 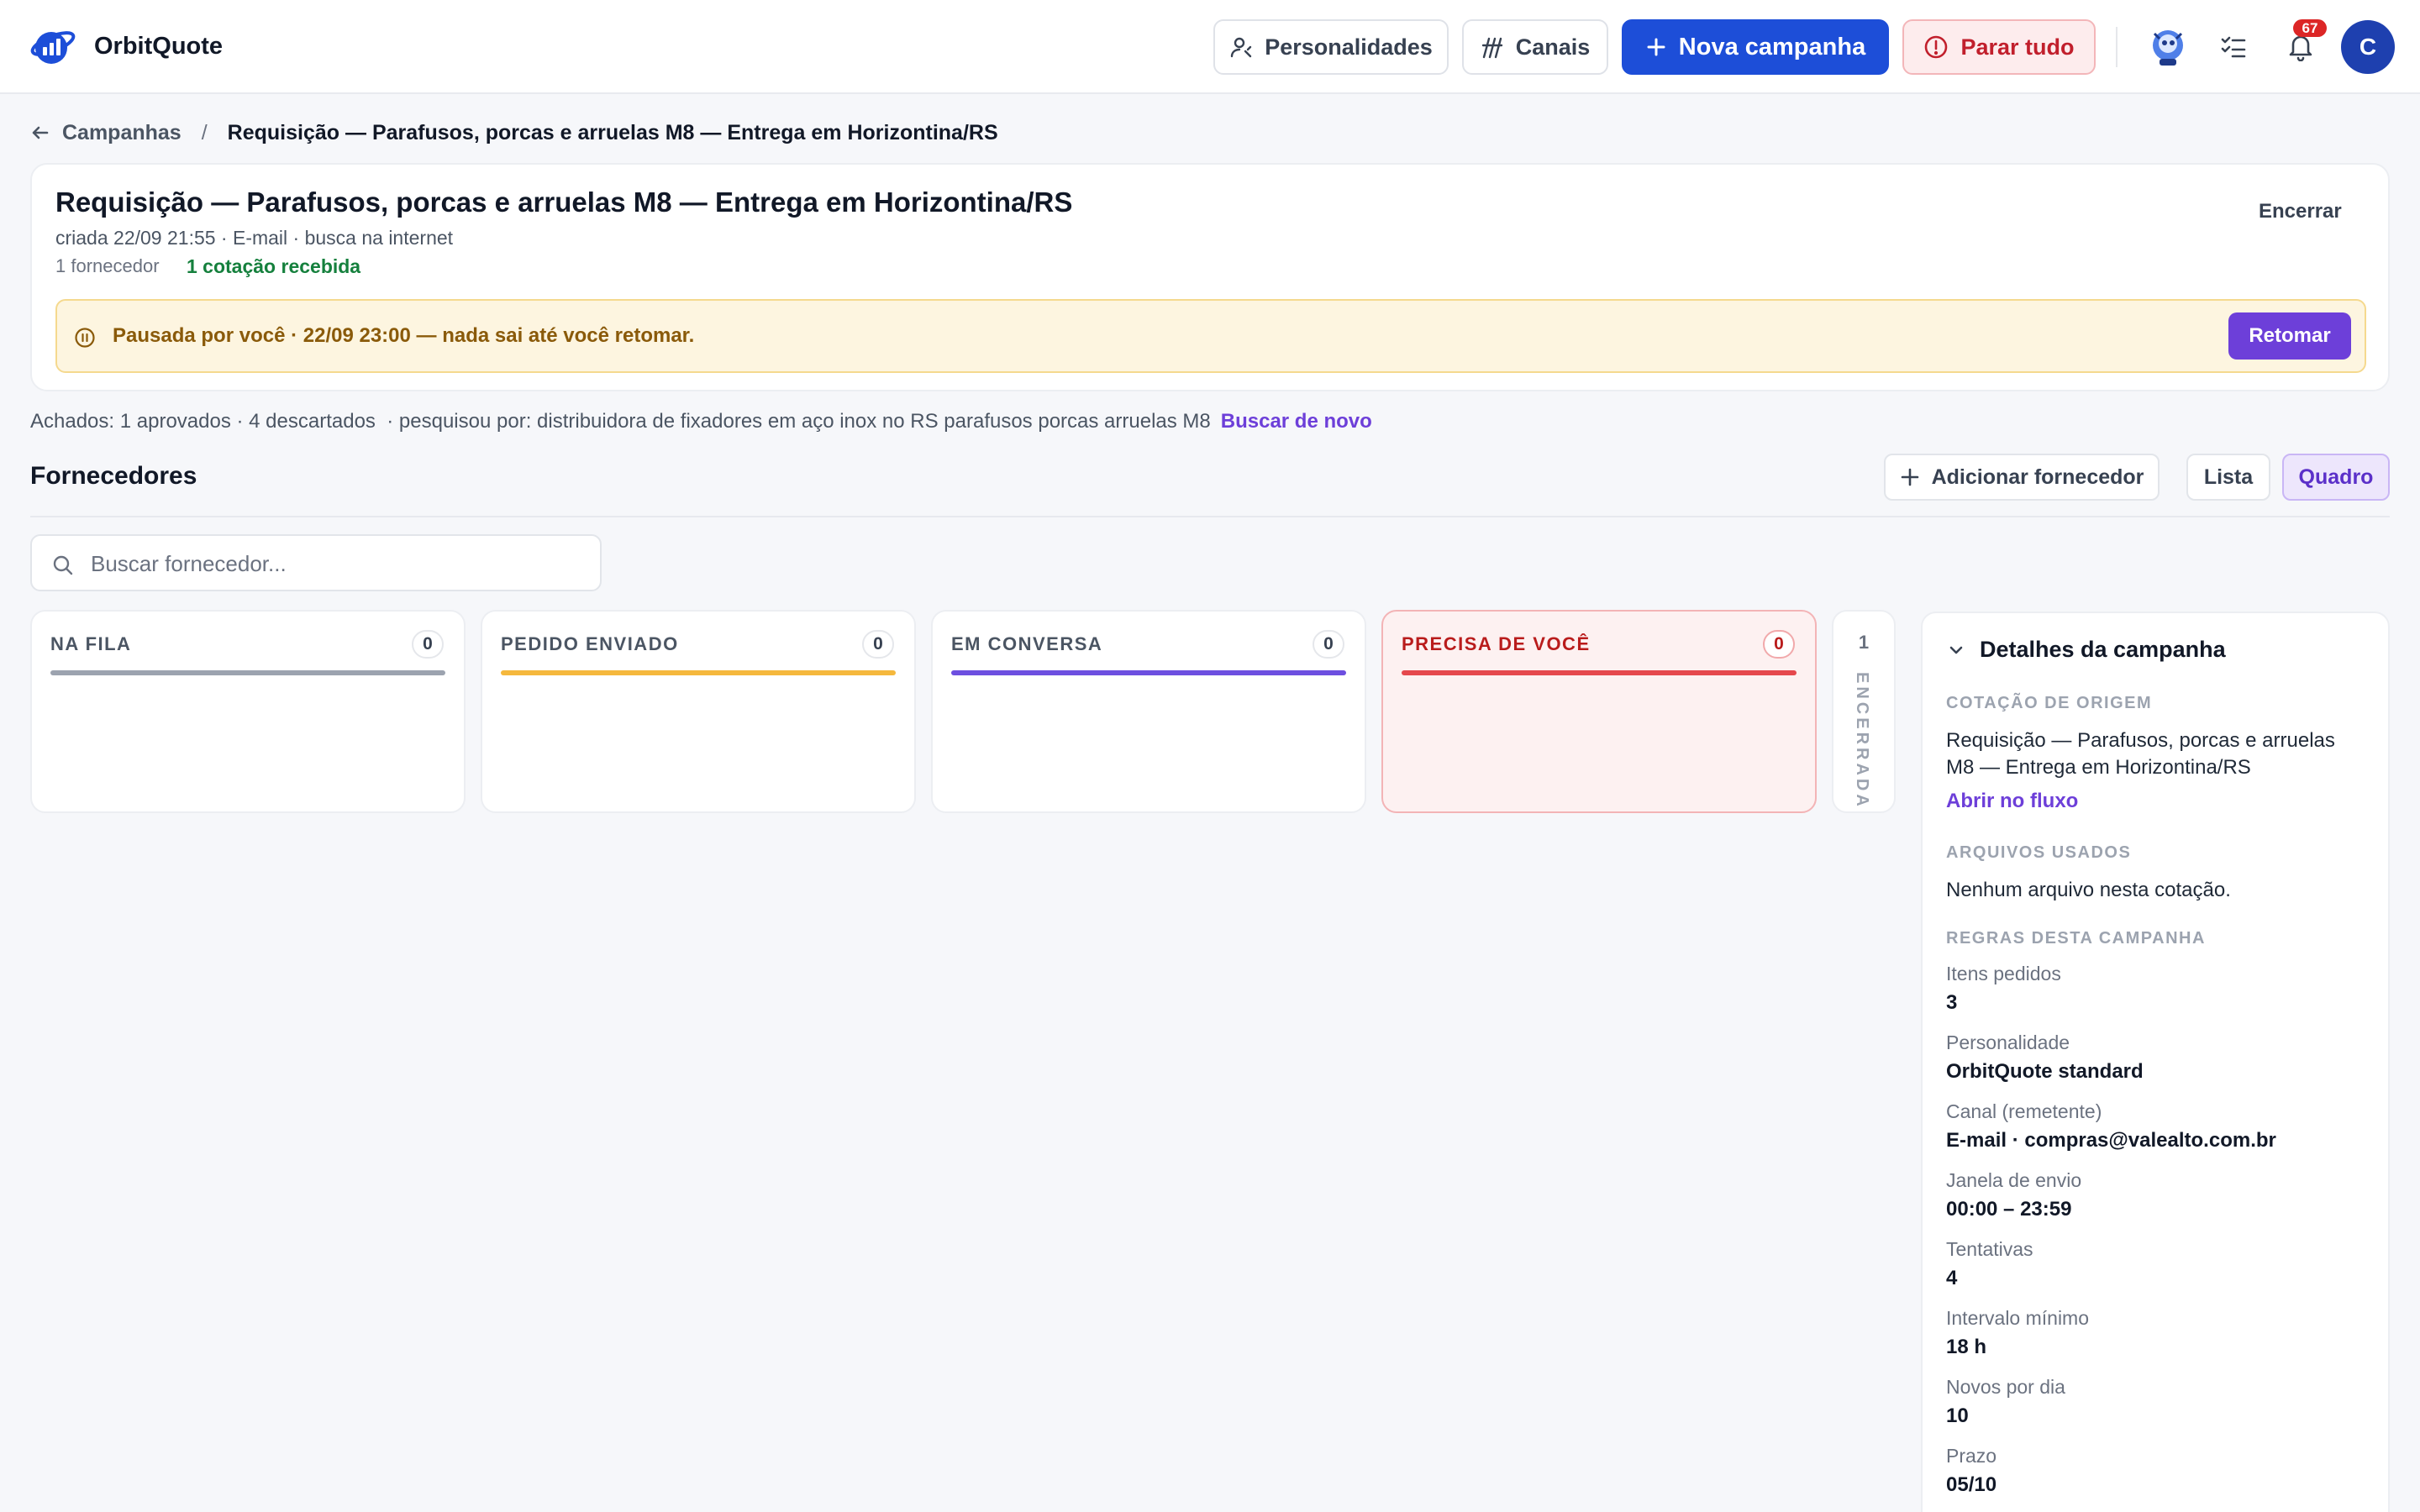 What do you see at coordinates (63, 565) in the screenshot?
I see `search-icon` at bounding box center [63, 565].